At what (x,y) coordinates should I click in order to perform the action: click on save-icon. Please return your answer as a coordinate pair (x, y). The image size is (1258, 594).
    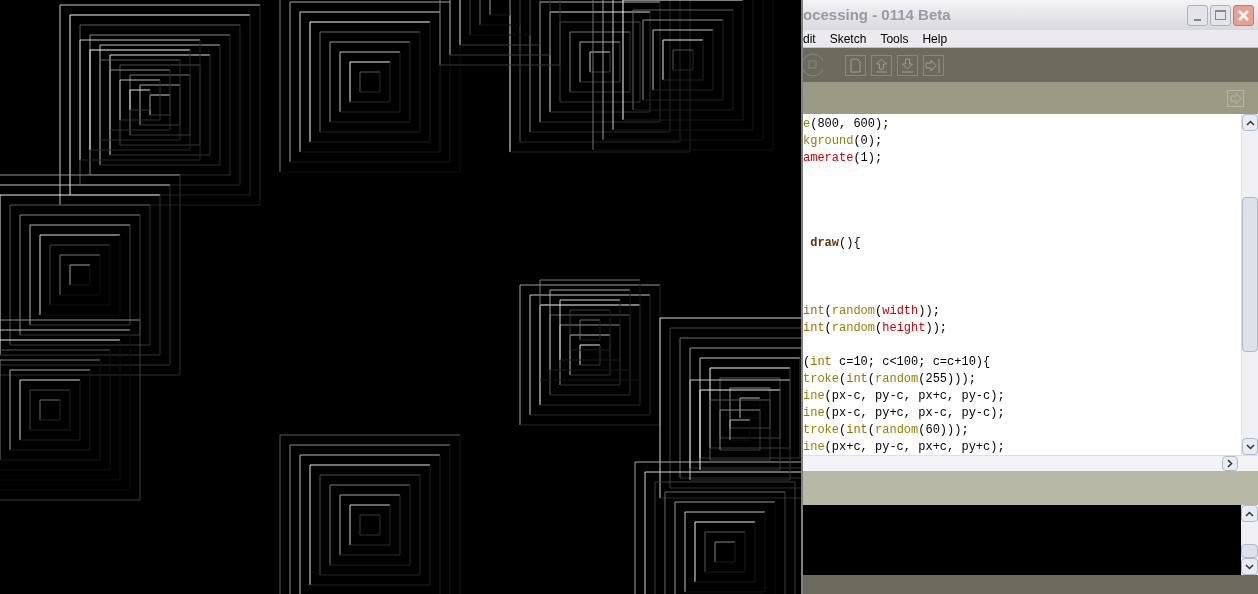
    Looking at the image, I should click on (907, 65).